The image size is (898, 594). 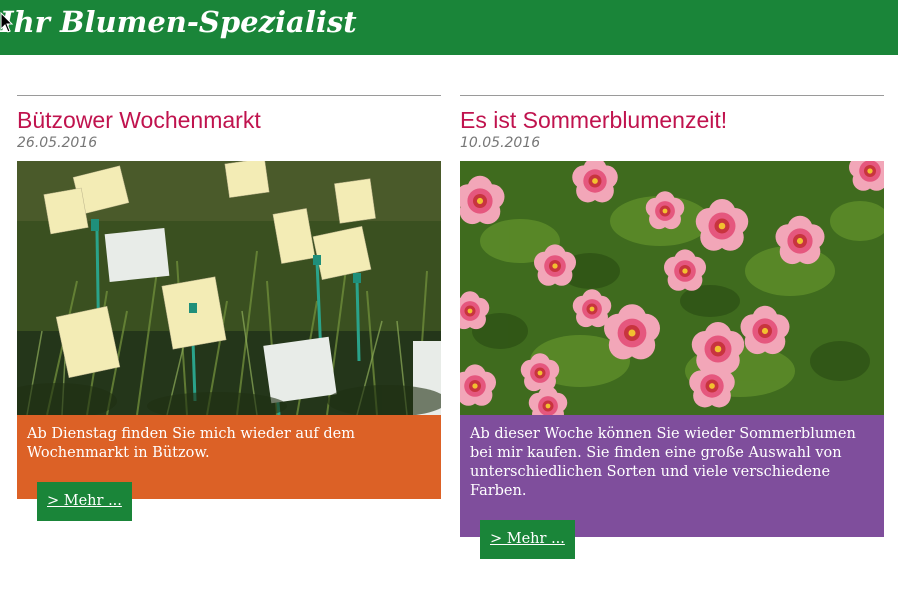 What do you see at coordinates (57, 143) in the screenshot?
I see `article-date: 26.05.2016` at bounding box center [57, 143].